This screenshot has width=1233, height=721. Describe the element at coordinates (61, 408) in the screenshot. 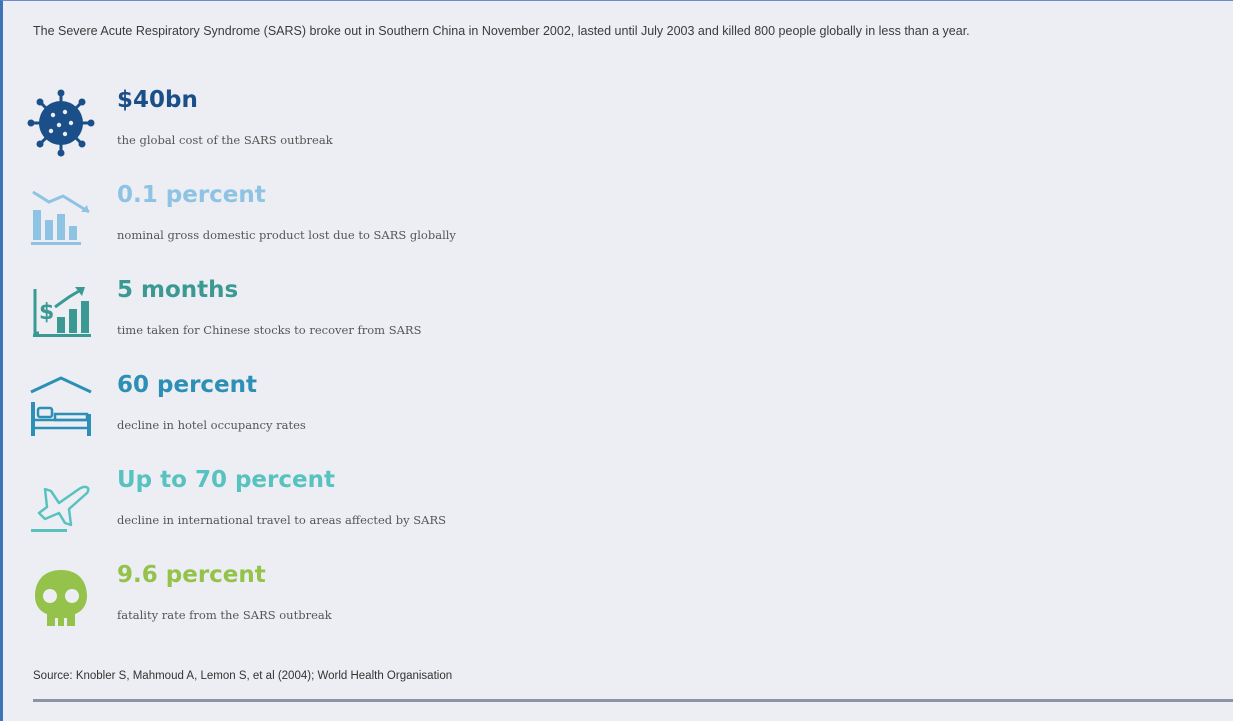

I see `hotel-bed-icon` at that location.